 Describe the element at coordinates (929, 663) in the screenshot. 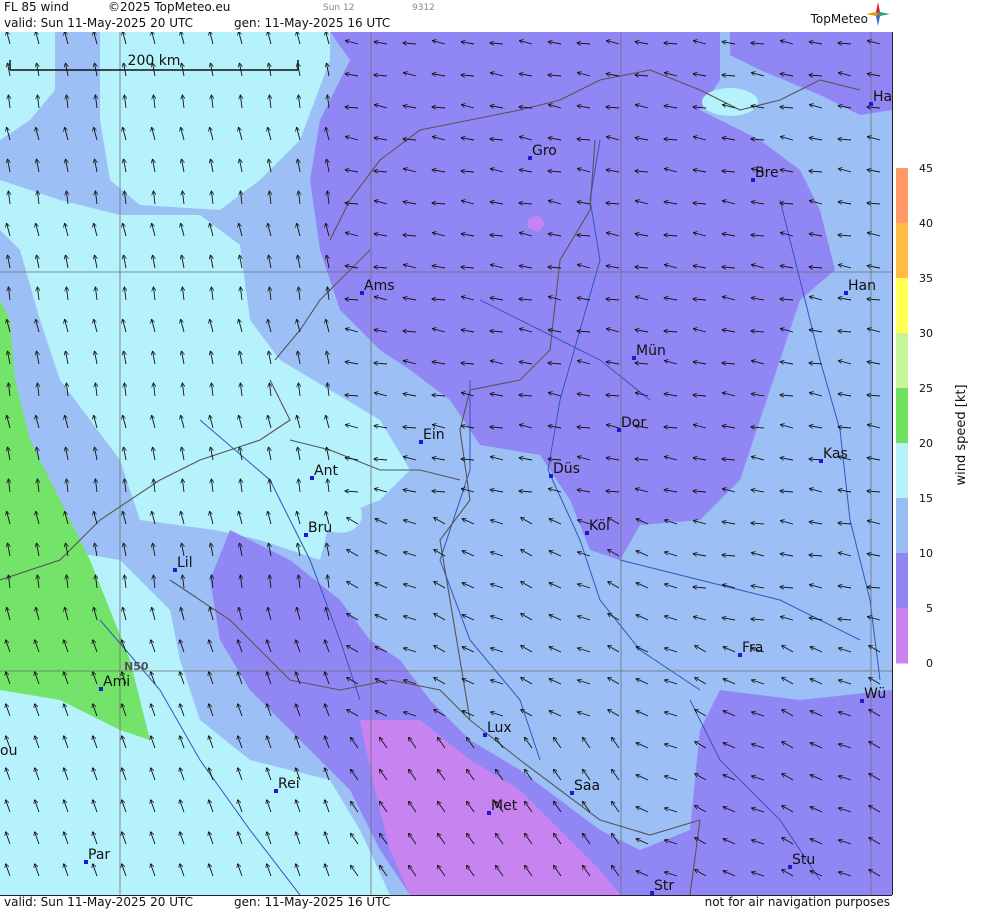

I see `colorbar-tick-label: 0` at that location.